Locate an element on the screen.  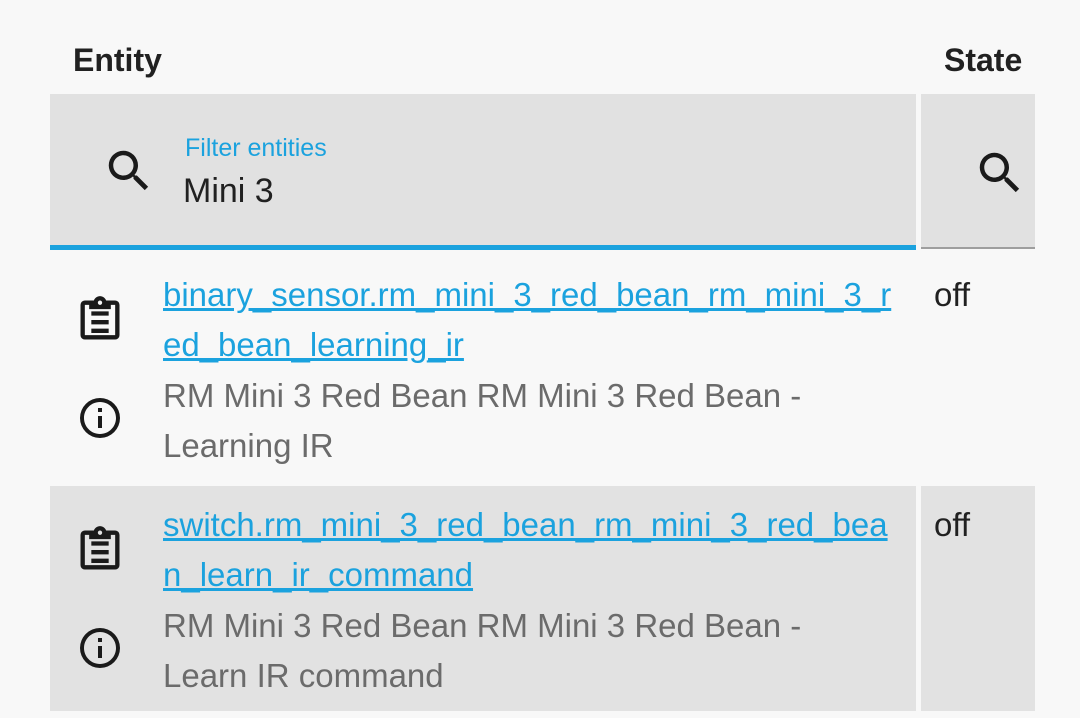
state-filter-field is located at coordinates (978, 171).